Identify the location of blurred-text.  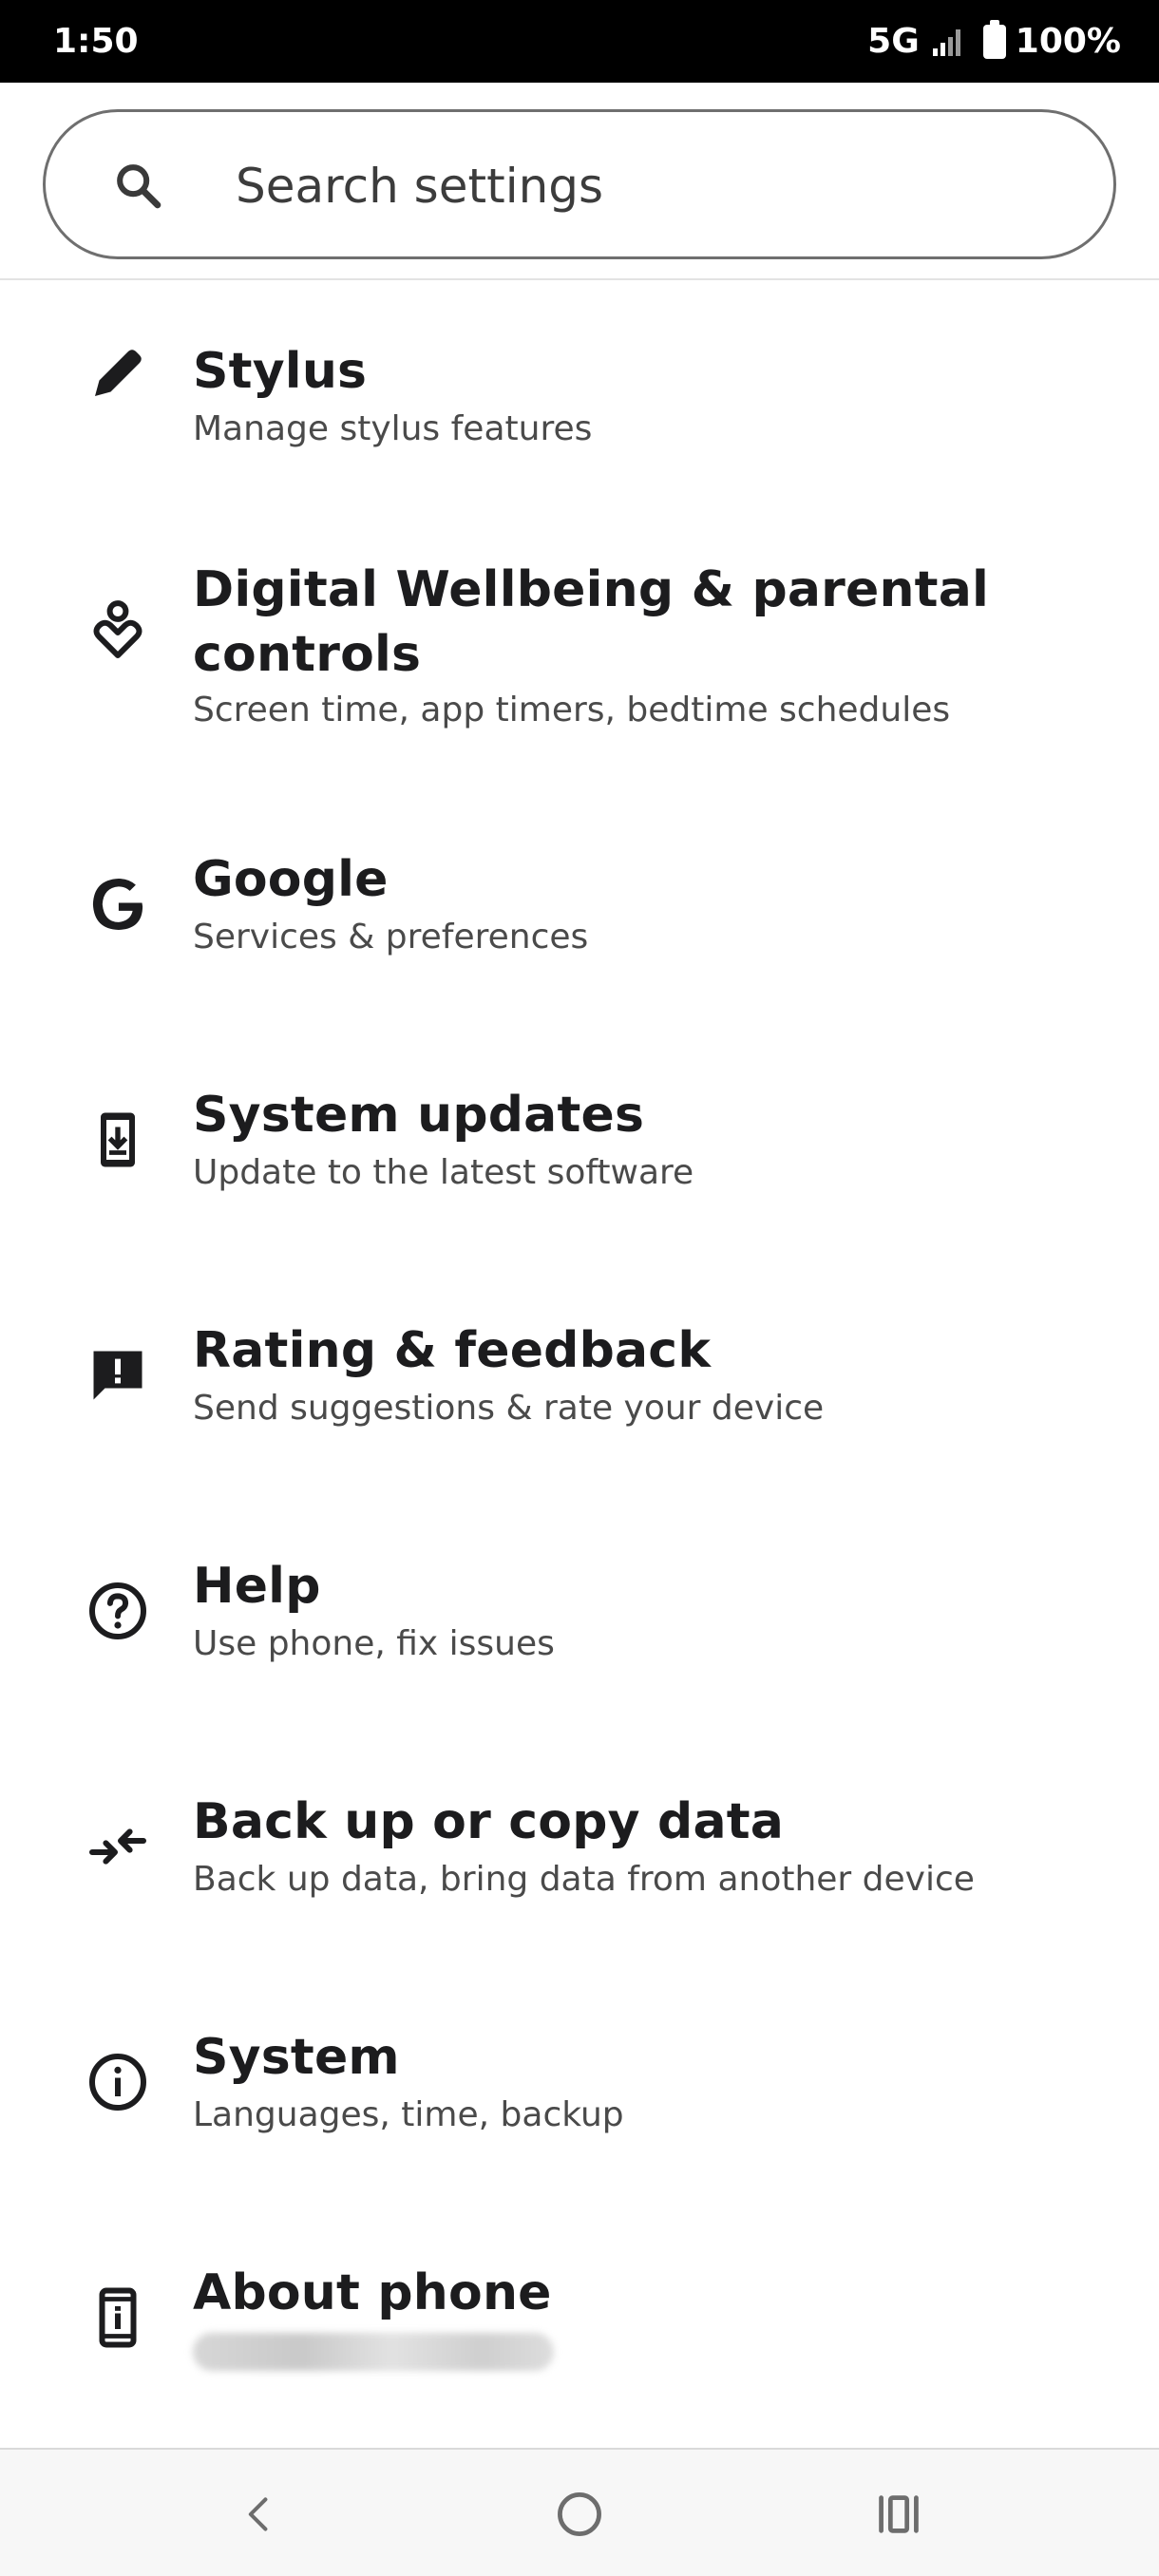
(373, 2352).